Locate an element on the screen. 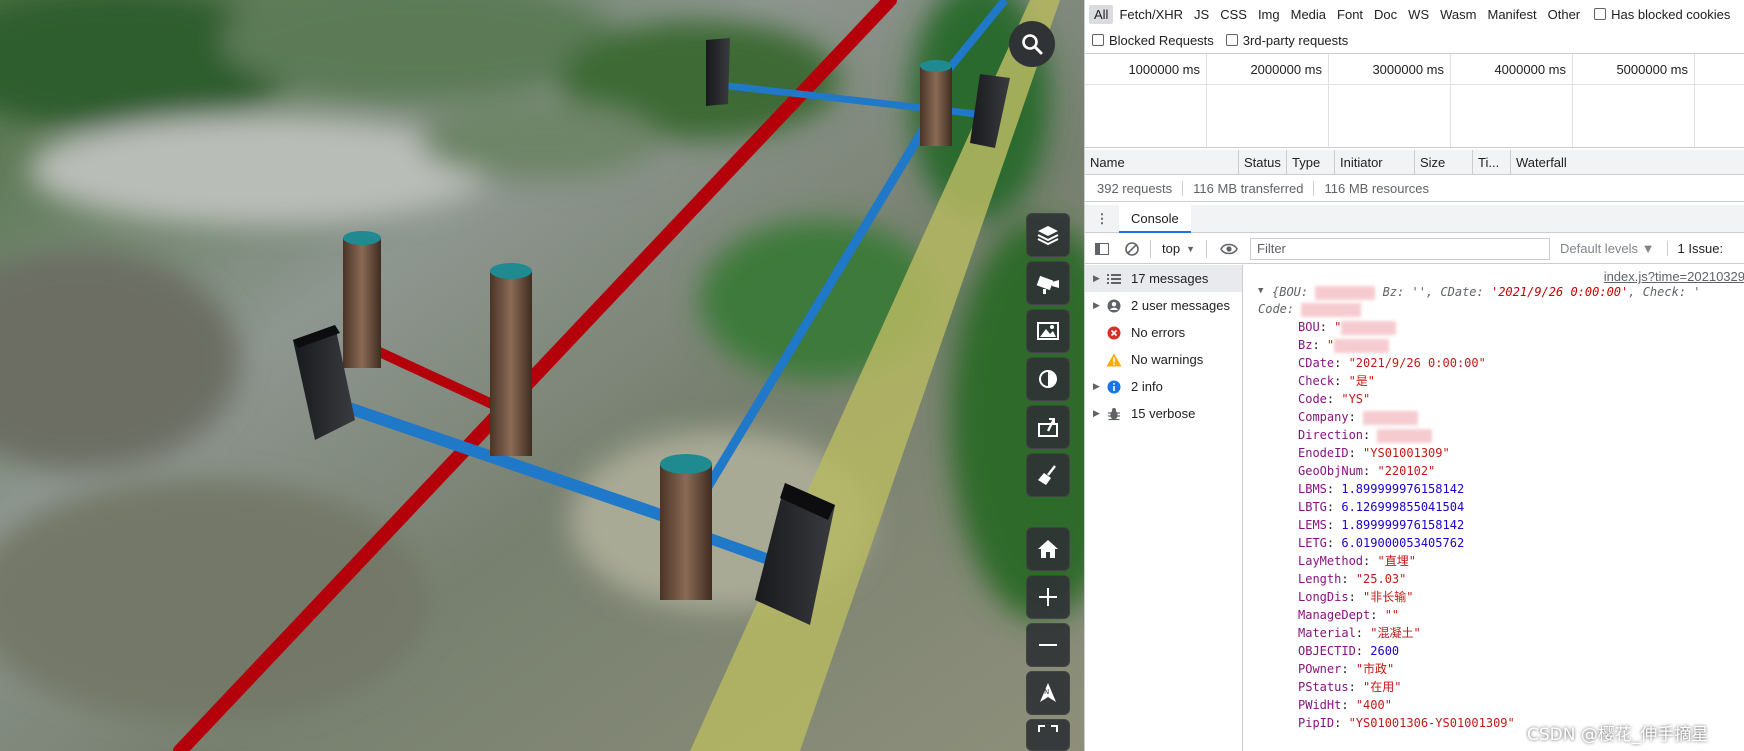 This screenshot has width=1744, height=751. issues-counter: 1 Issue: is located at coordinates (1694, 248).